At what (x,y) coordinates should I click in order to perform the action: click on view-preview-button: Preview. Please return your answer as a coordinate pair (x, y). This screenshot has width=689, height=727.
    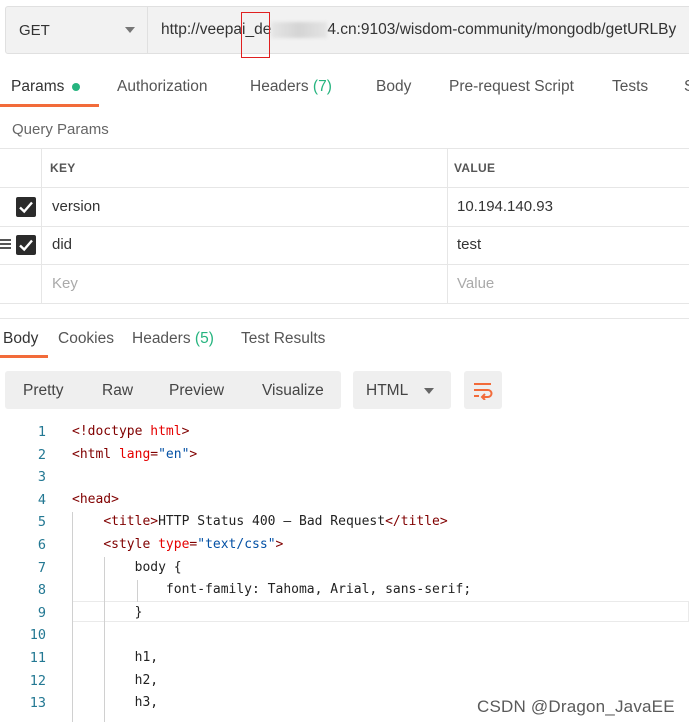
    Looking at the image, I should click on (196, 391).